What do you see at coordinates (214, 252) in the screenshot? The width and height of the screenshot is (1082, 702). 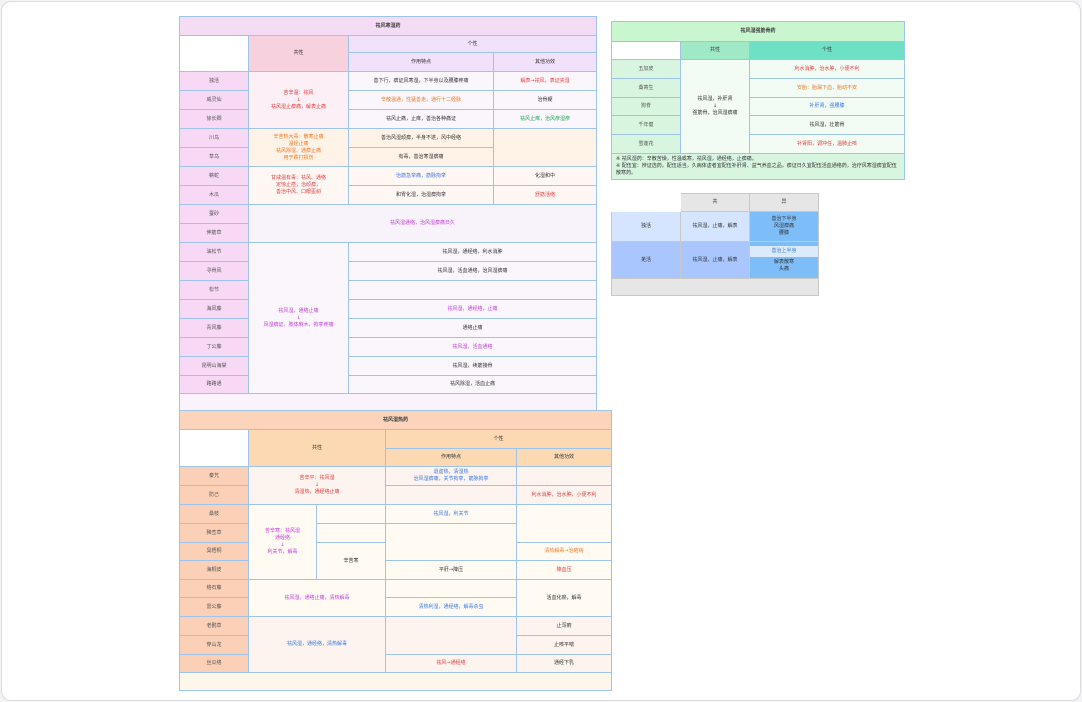 I see `row-label: 油松节` at bounding box center [214, 252].